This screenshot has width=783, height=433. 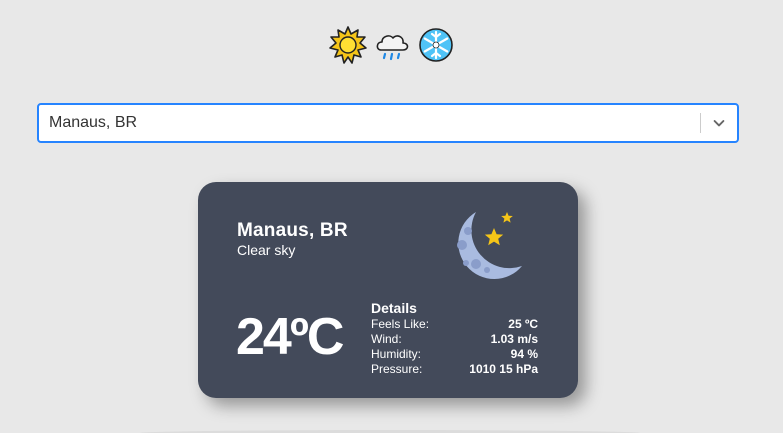 What do you see at coordinates (503, 369) in the screenshot?
I see `detail-value: 1010 15 hPa` at bounding box center [503, 369].